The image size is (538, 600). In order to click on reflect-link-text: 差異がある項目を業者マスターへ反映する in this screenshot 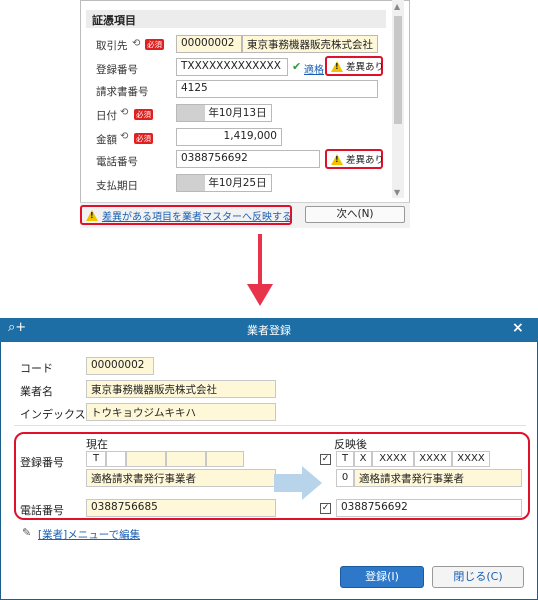, I will do `click(197, 215)`.